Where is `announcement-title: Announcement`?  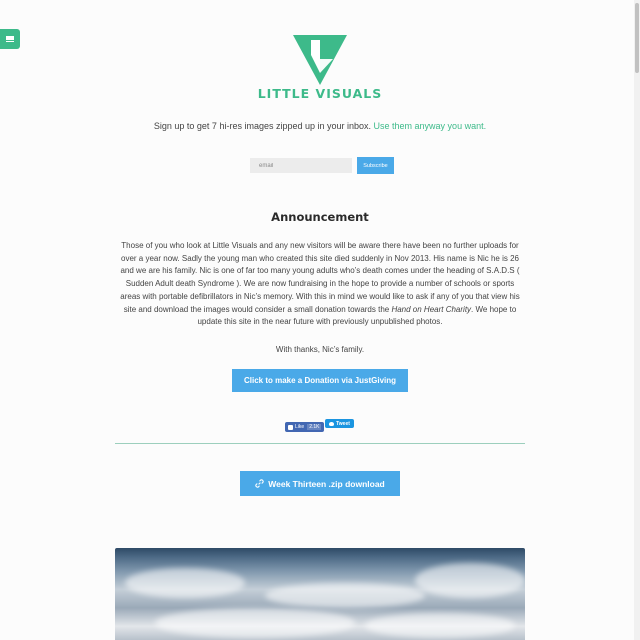 announcement-title: Announcement is located at coordinates (320, 217).